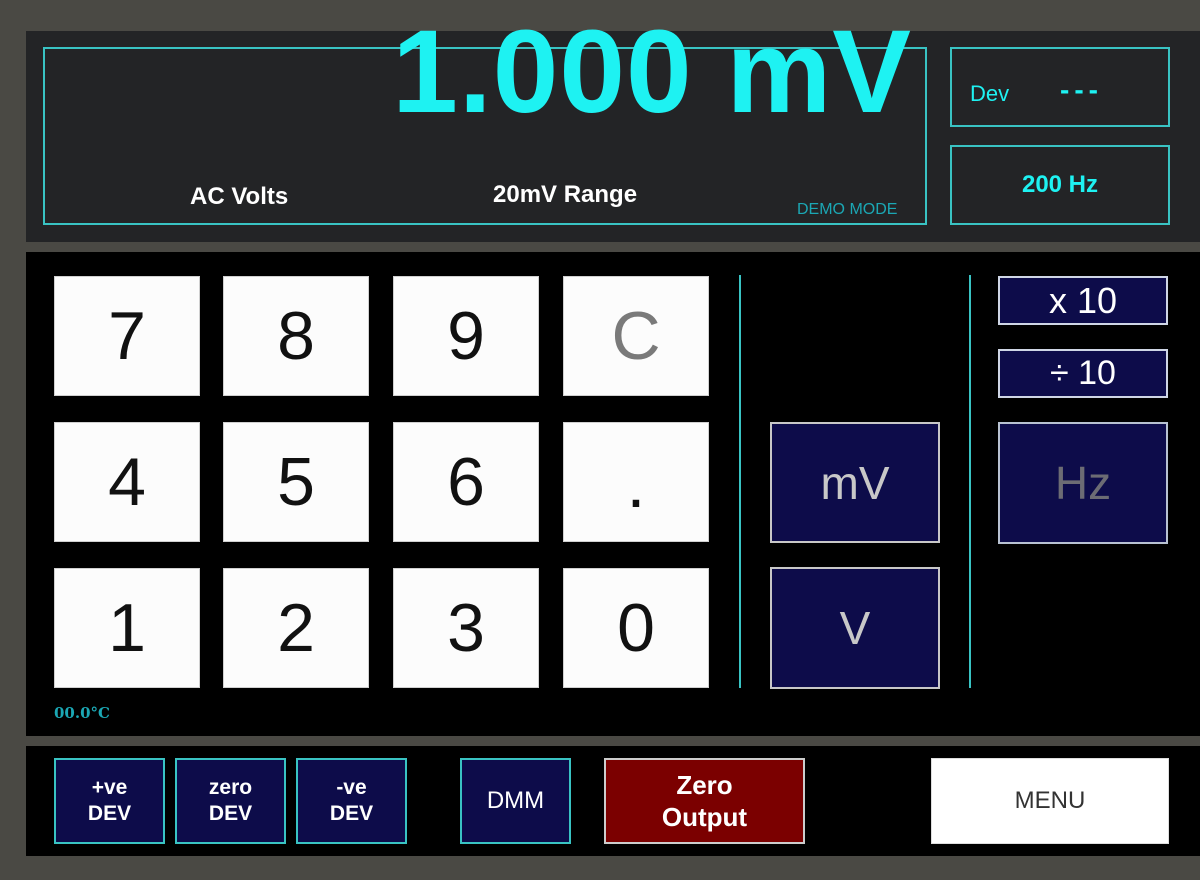 This screenshot has height=880, width=1200. What do you see at coordinates (1060, 184) in the screenshot?
I see `frequency-value: 200 Hz` at bounding box center [1060, 184].